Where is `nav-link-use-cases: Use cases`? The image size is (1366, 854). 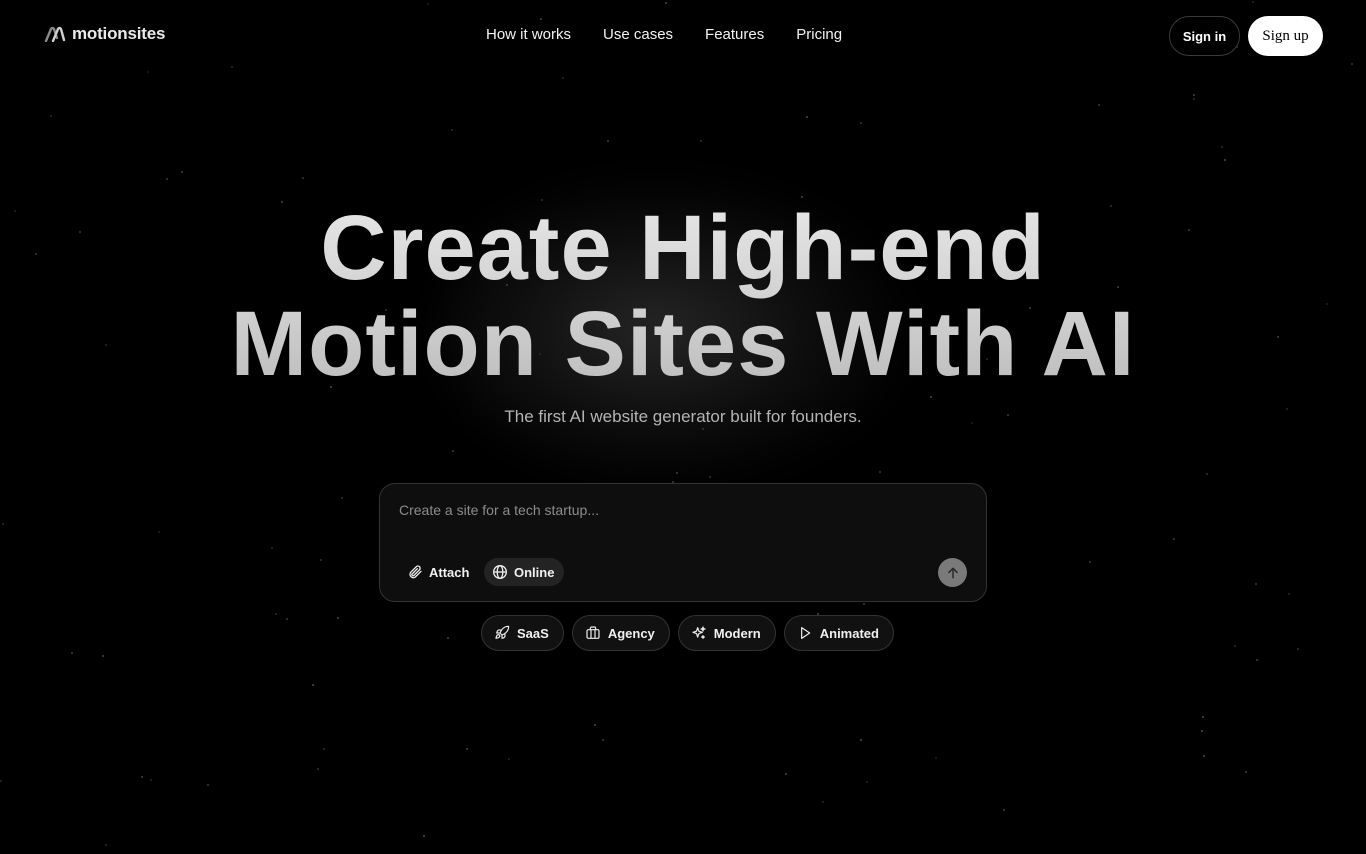 nav-link-use-cases: Use cases is located at coordinates (638, 34).